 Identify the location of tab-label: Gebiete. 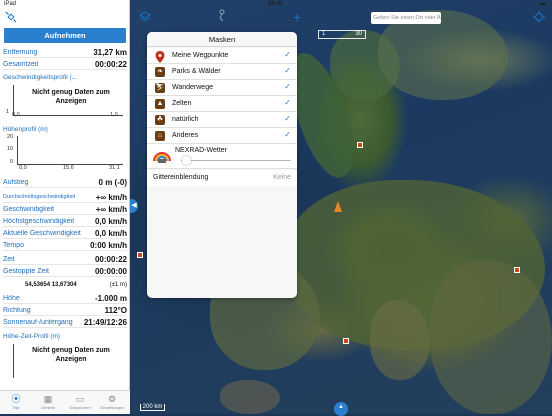
(47, 407).